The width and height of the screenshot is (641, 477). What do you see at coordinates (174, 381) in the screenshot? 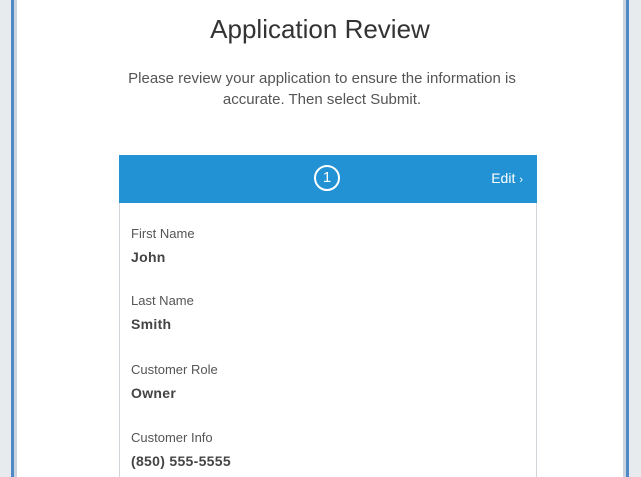
I see `field-customer-role: Customer Role Owner` at bounding box center [174, 381].